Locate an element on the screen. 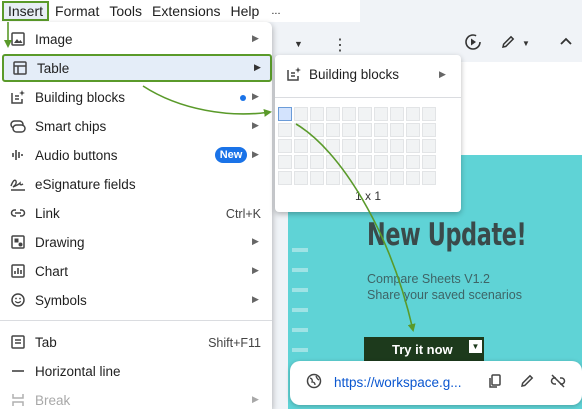 This screenshot has width=582, height=409. menu-item-esignature: eSignature fields is located at coordinates (136, 185).